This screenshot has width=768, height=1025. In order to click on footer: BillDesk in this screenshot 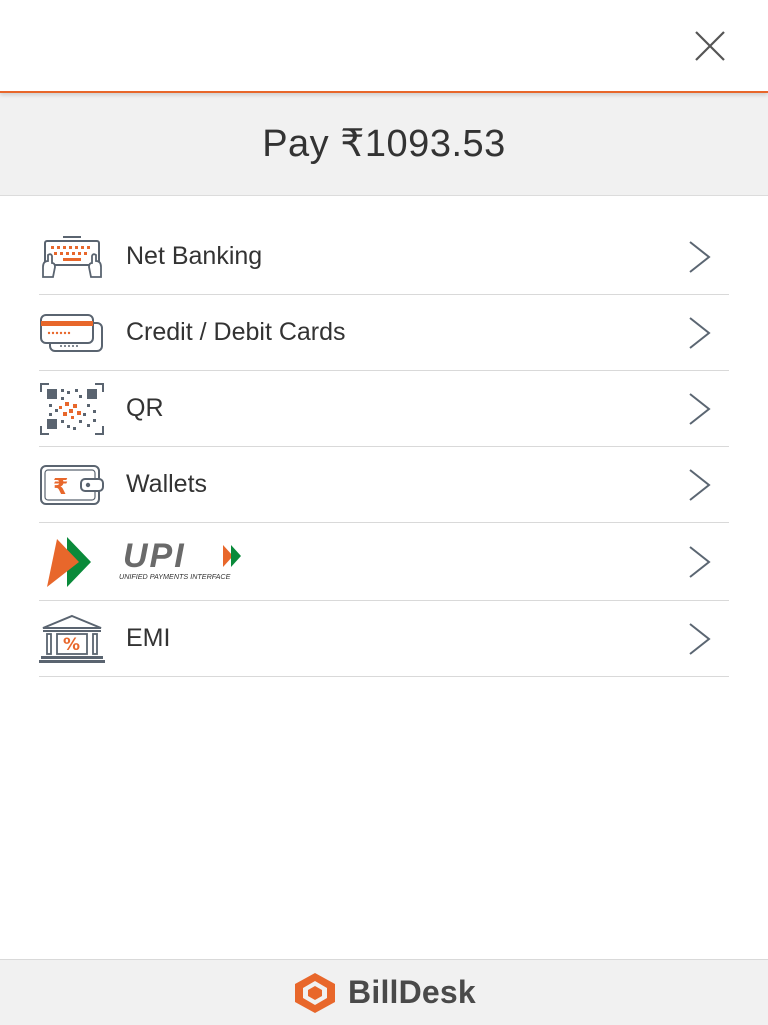, I will do `click(384, 992)`.